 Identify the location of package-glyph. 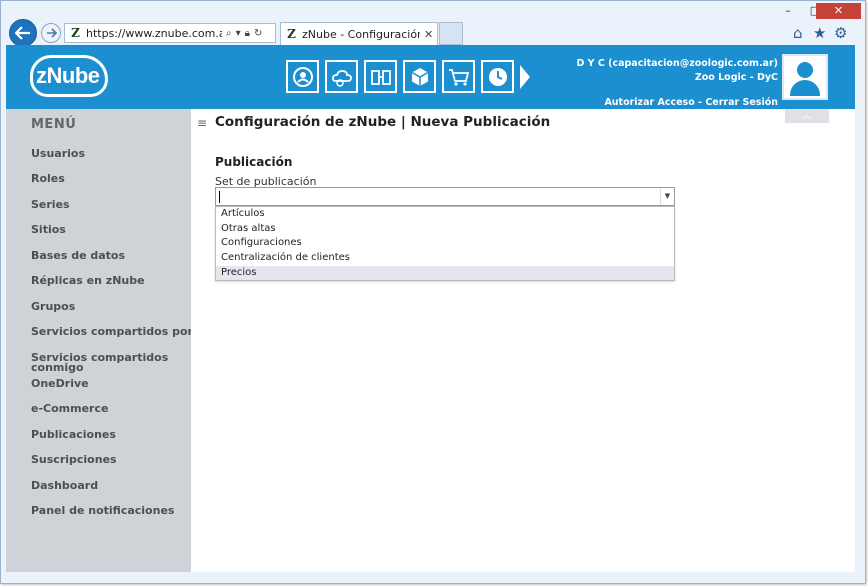
(419, 76).